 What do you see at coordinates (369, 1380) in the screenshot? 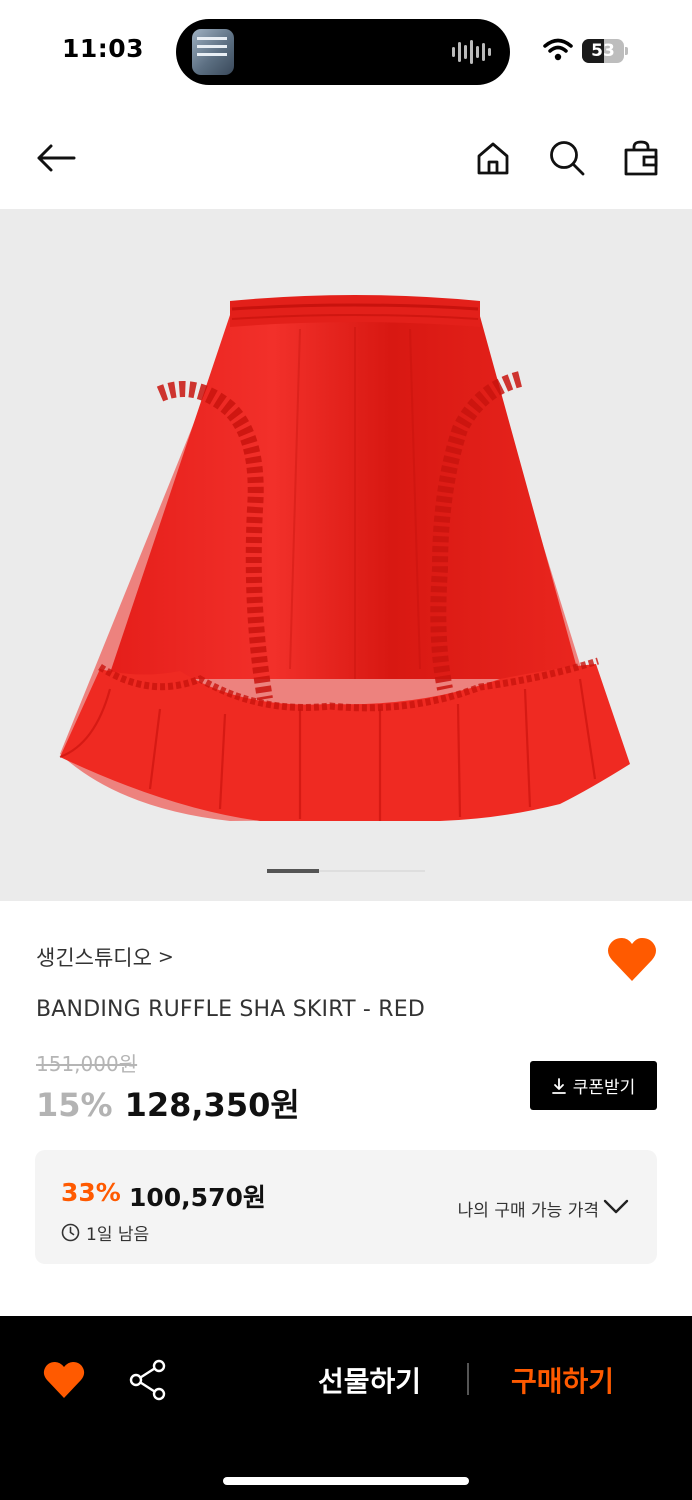
I see `gift-button: 선물하기` at bounding box center [369, 1380].